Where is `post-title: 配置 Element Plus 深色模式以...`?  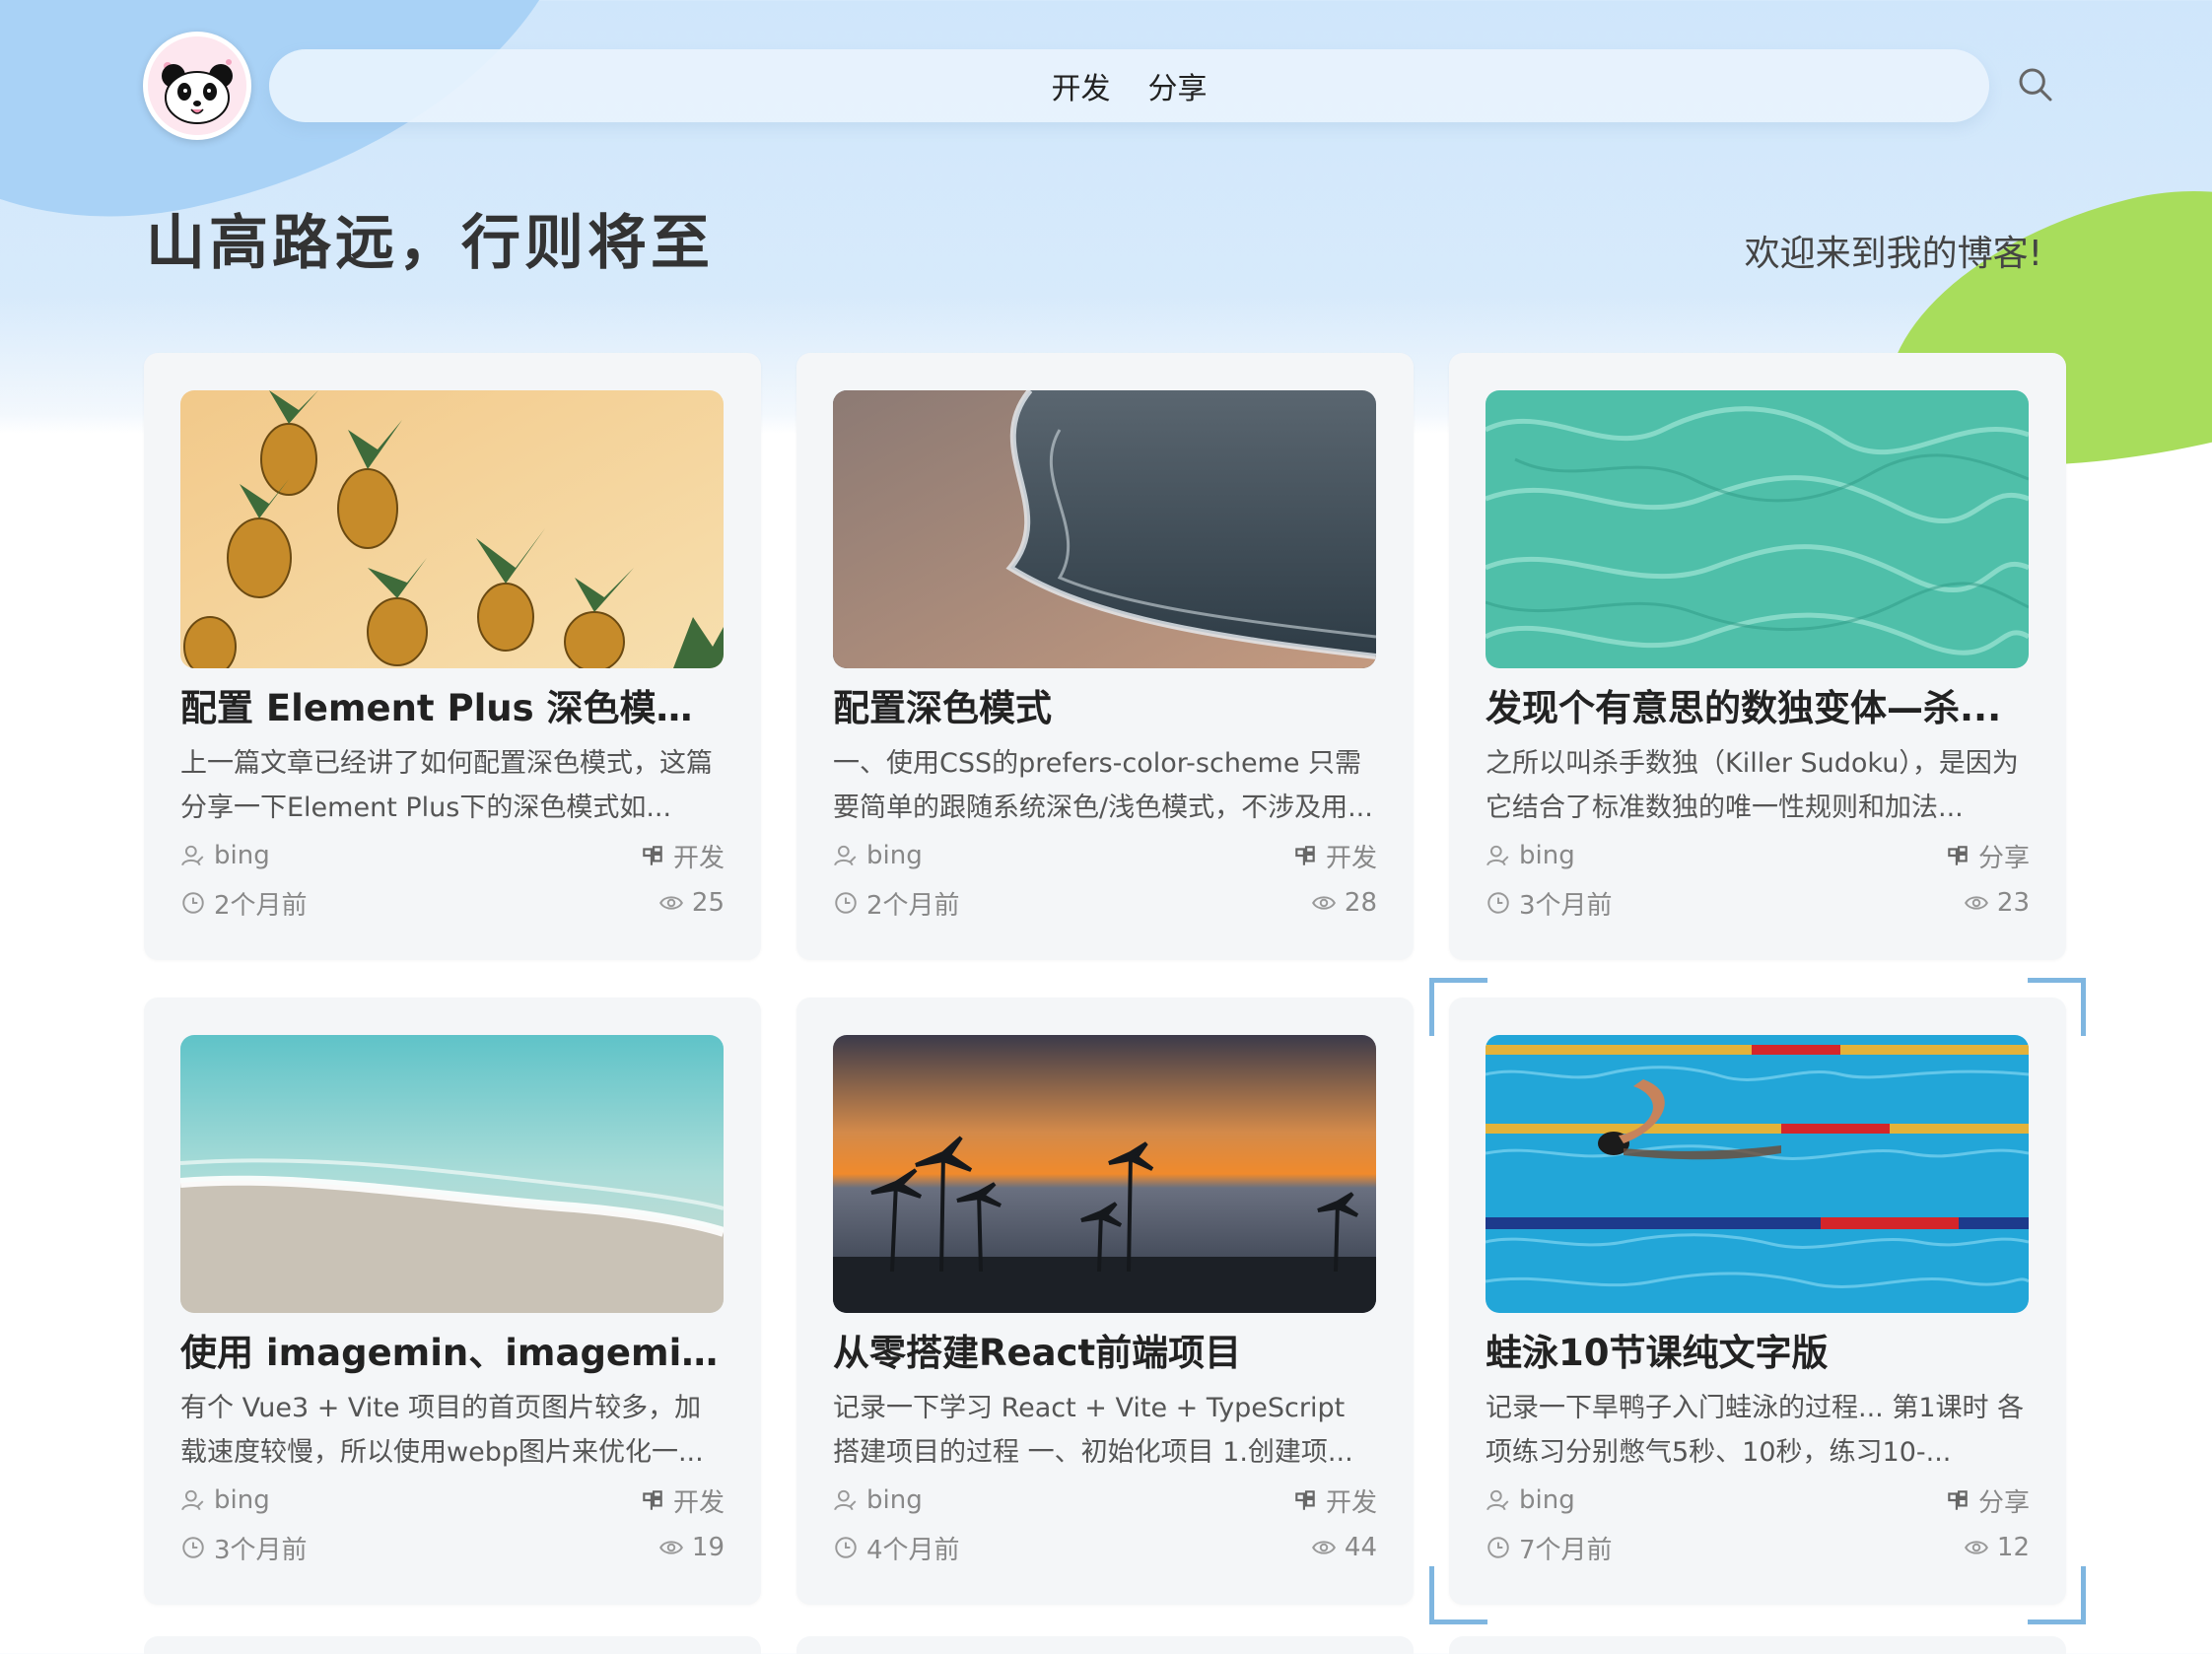 post-title: 配置 Element Plus 深色模式以... is located at coordinates (452, 709).